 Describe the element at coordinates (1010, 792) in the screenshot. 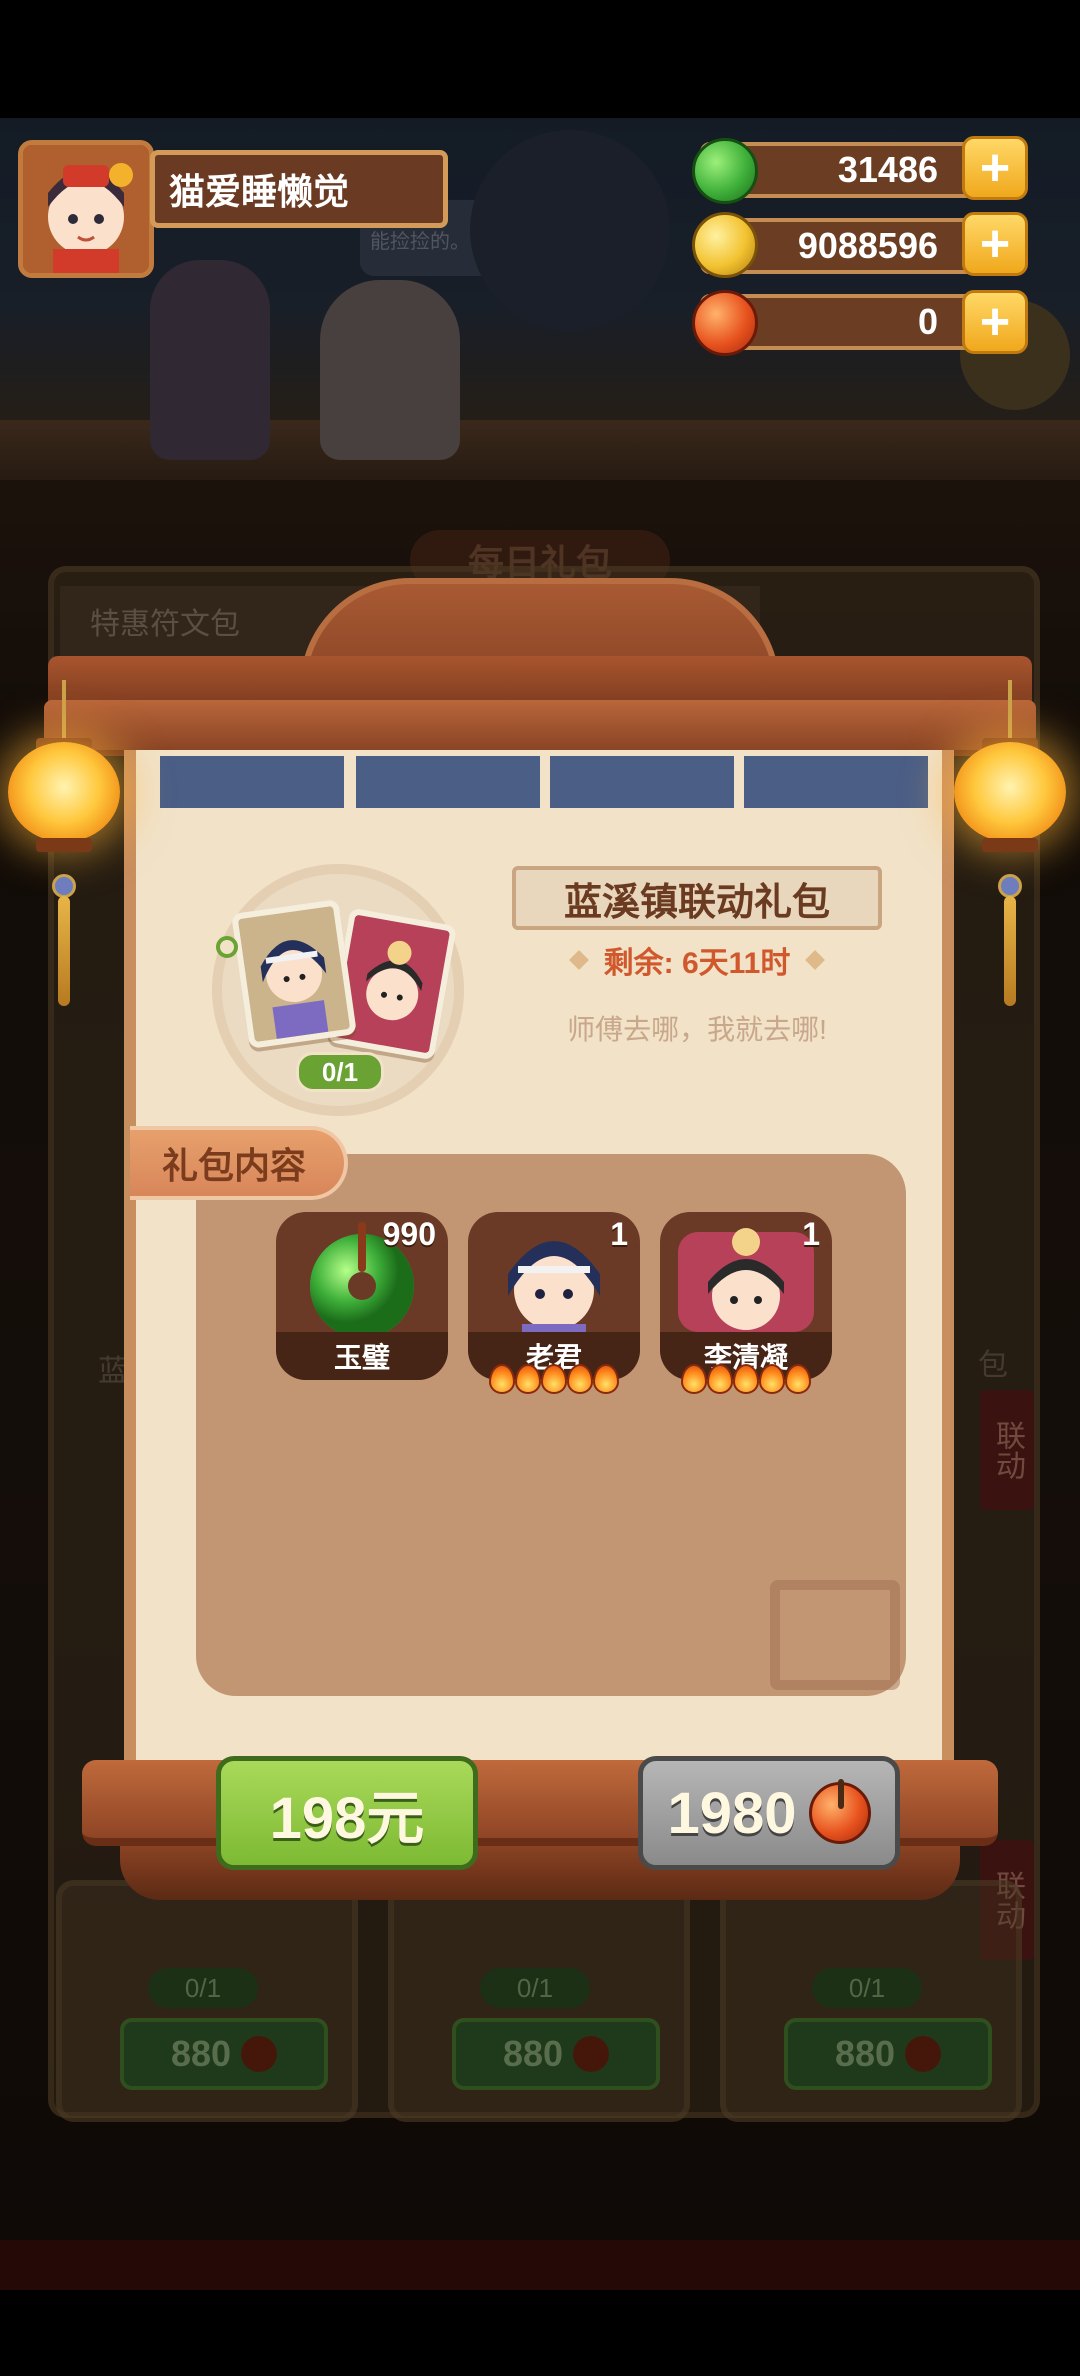

I see `lantern-right-icon` at that location.